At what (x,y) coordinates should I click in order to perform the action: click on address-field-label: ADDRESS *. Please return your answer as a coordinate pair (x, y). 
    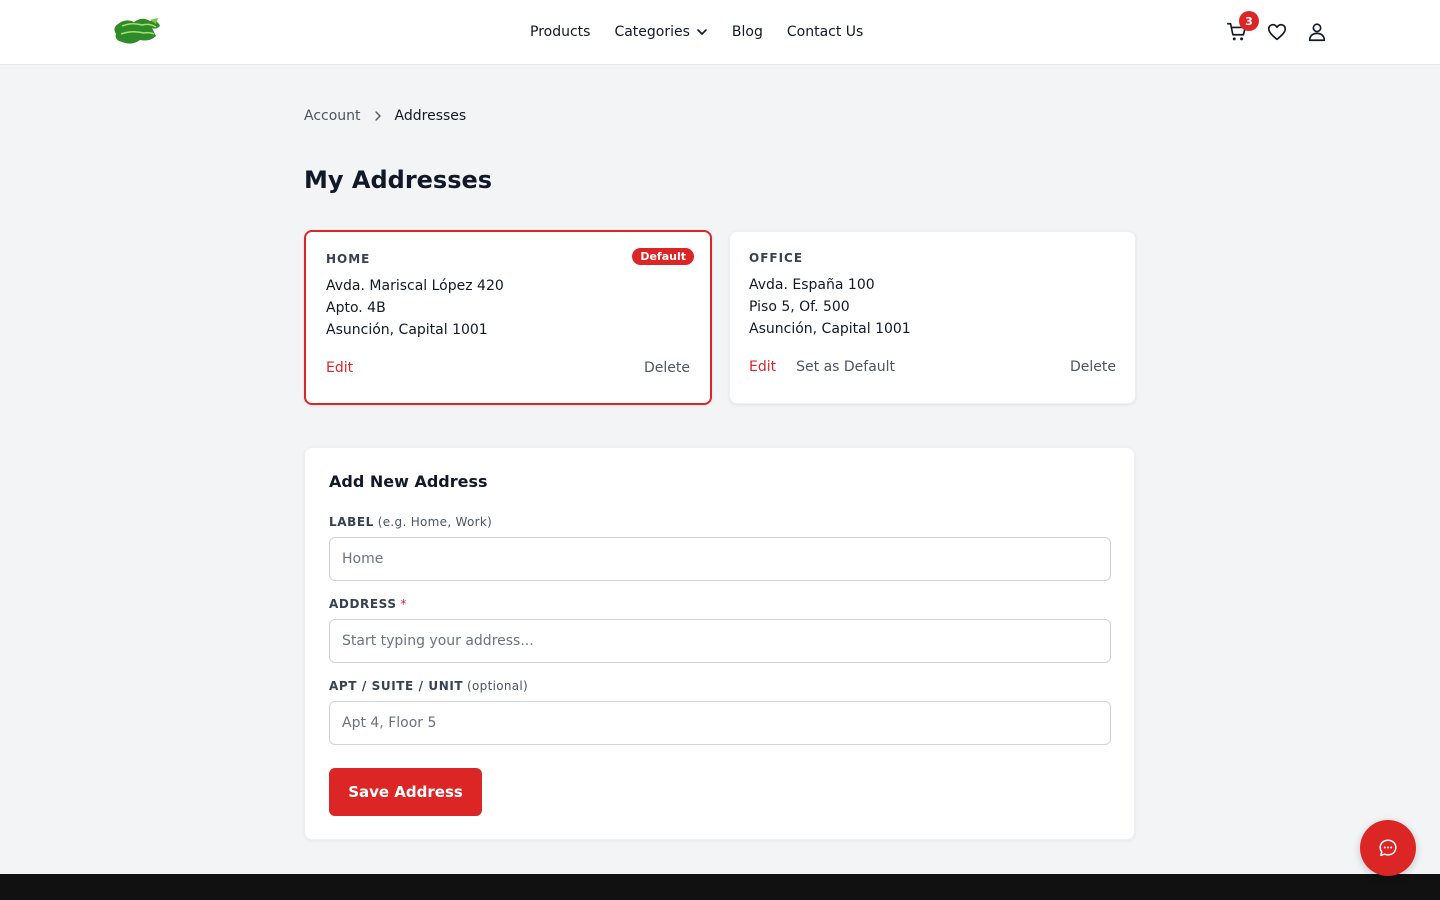
    Looking at the image, I should click on (367, 604).